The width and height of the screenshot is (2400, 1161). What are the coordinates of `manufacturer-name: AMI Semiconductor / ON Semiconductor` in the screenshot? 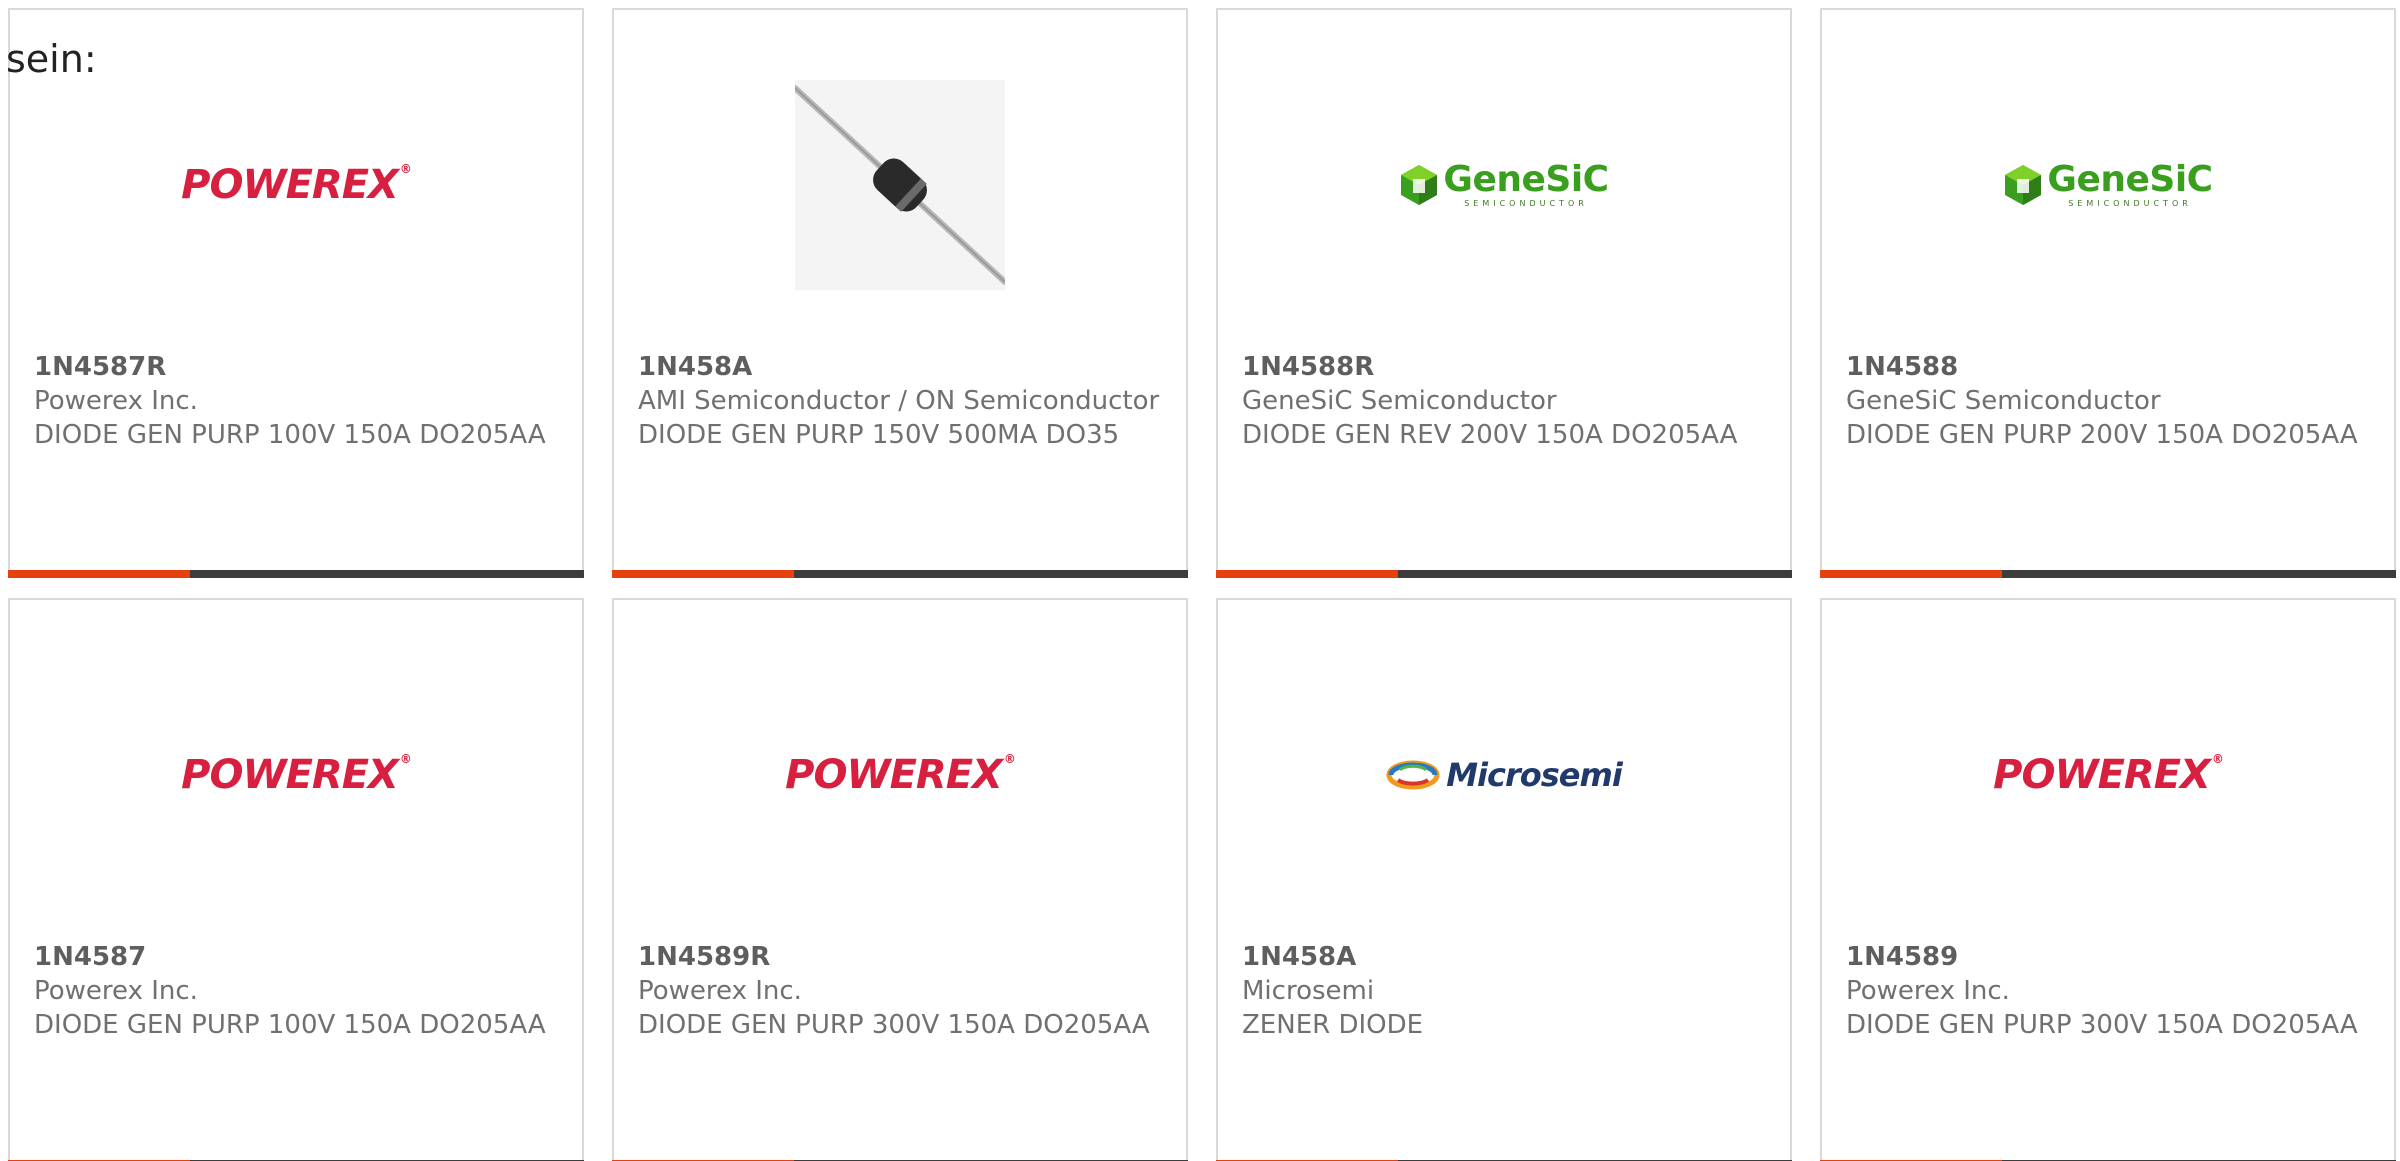 It's located at (899, 401).